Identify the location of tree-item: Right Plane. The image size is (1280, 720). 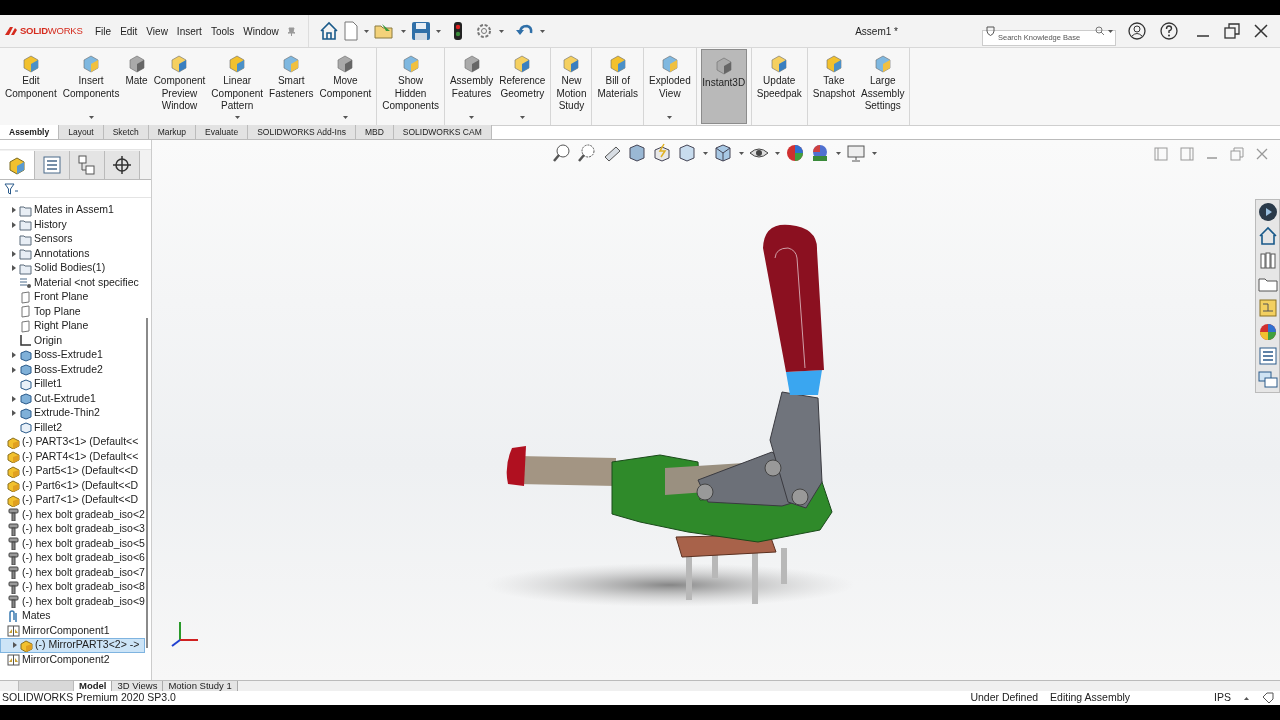
(72, 326).